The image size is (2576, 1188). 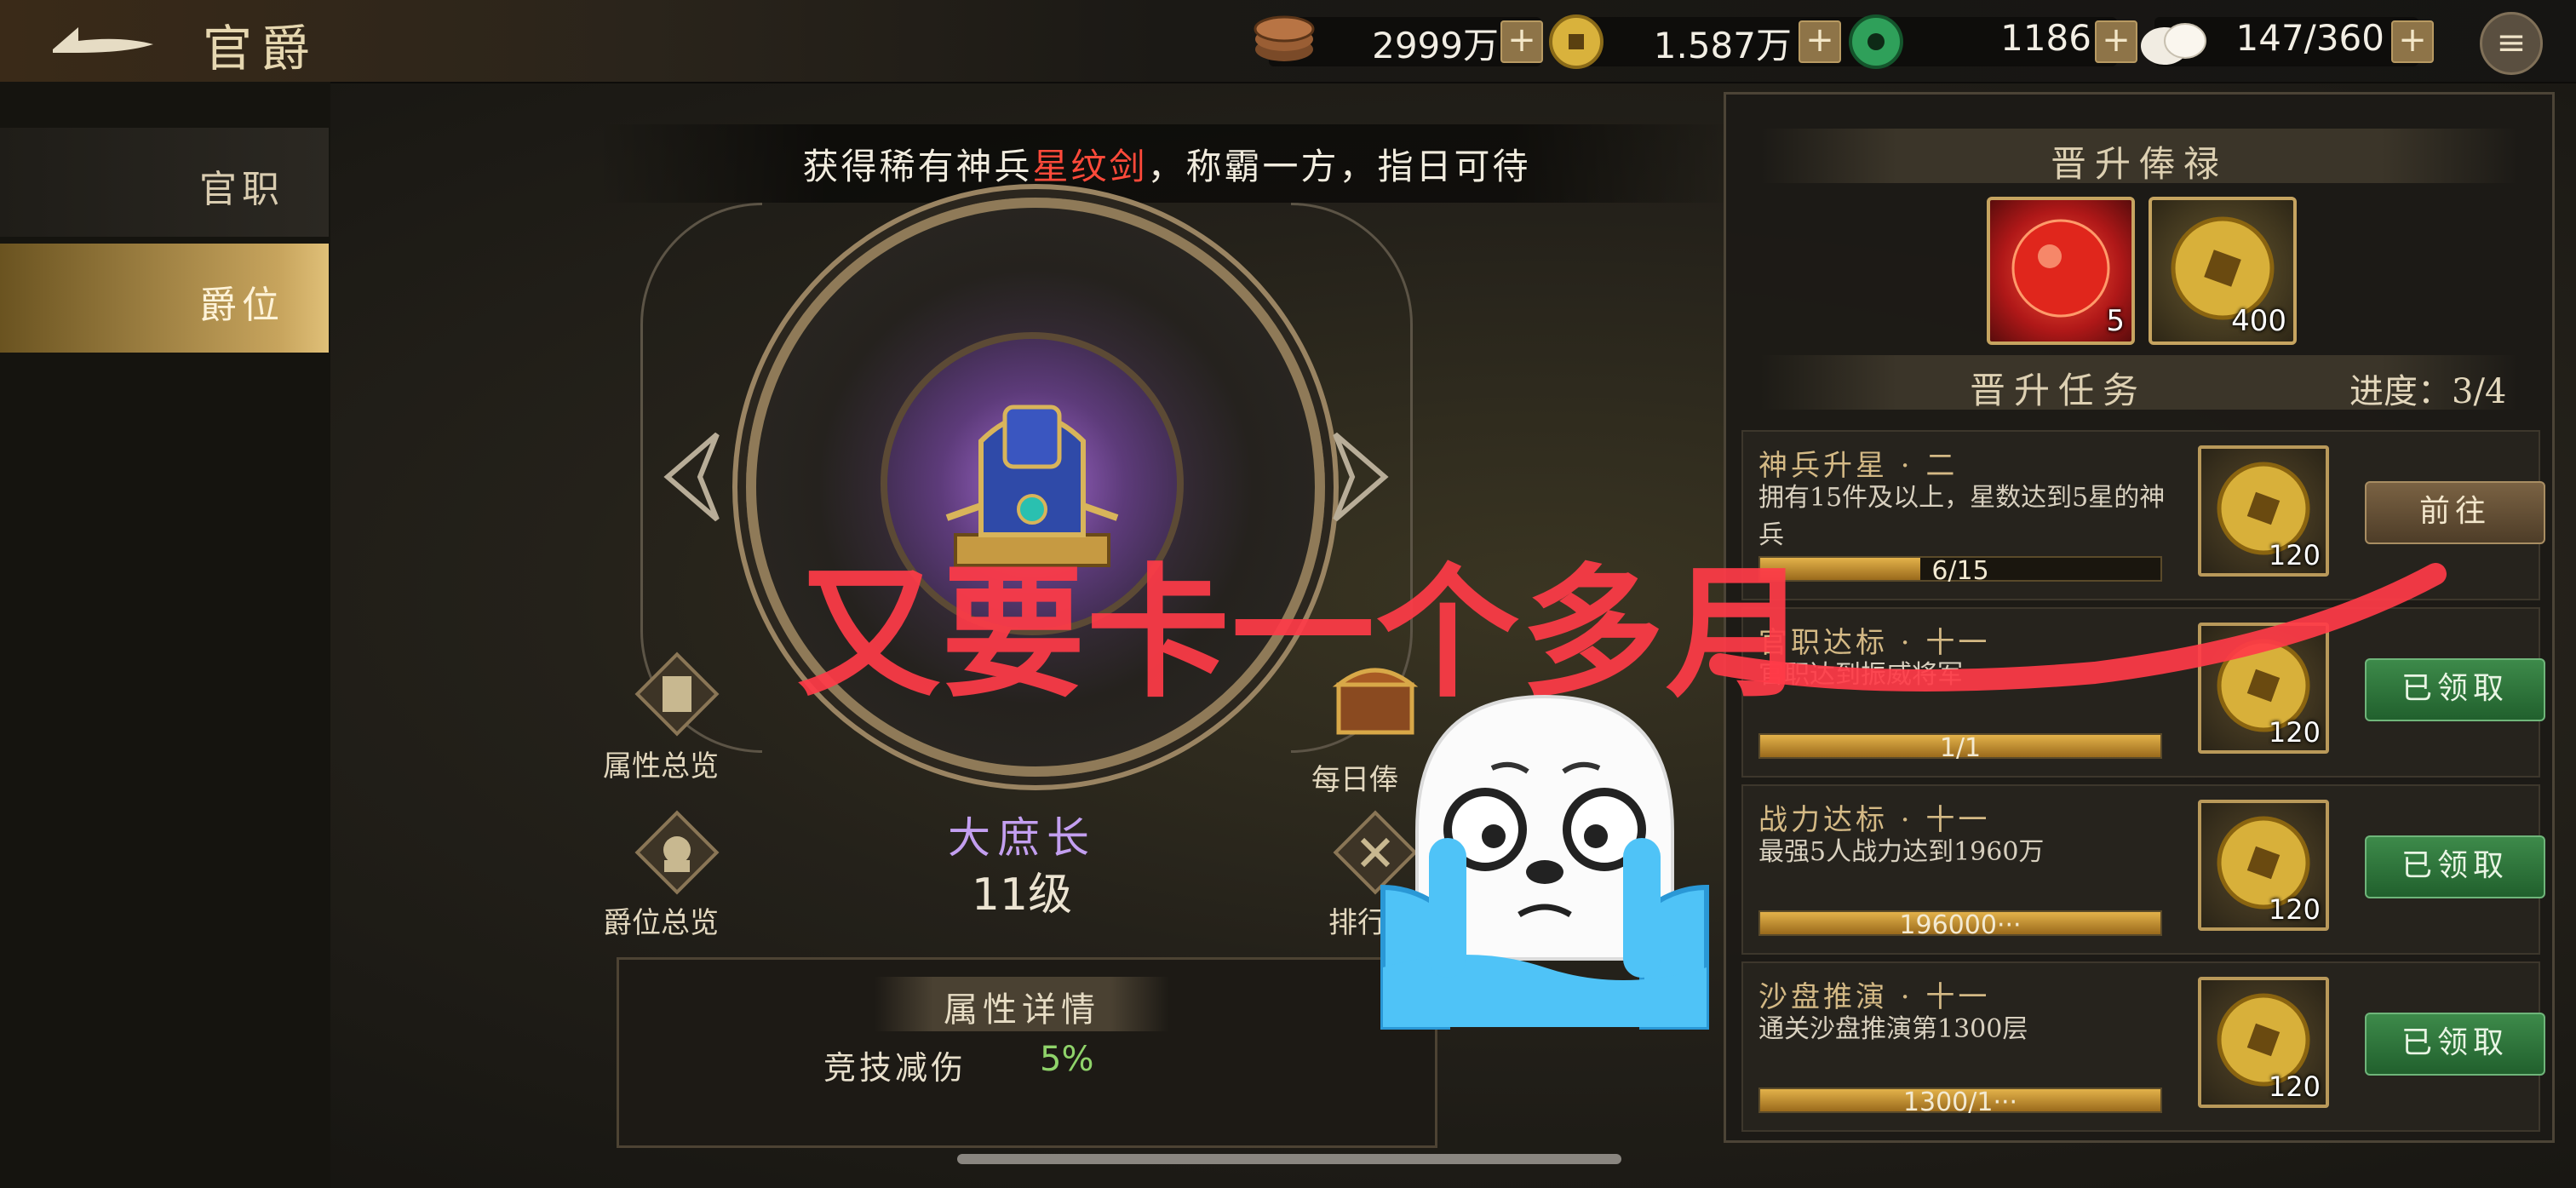 What do you see at coordinates (677, 694) in the screenshot?
I see `attribute-overview-button` at bounding box center [677, 694].